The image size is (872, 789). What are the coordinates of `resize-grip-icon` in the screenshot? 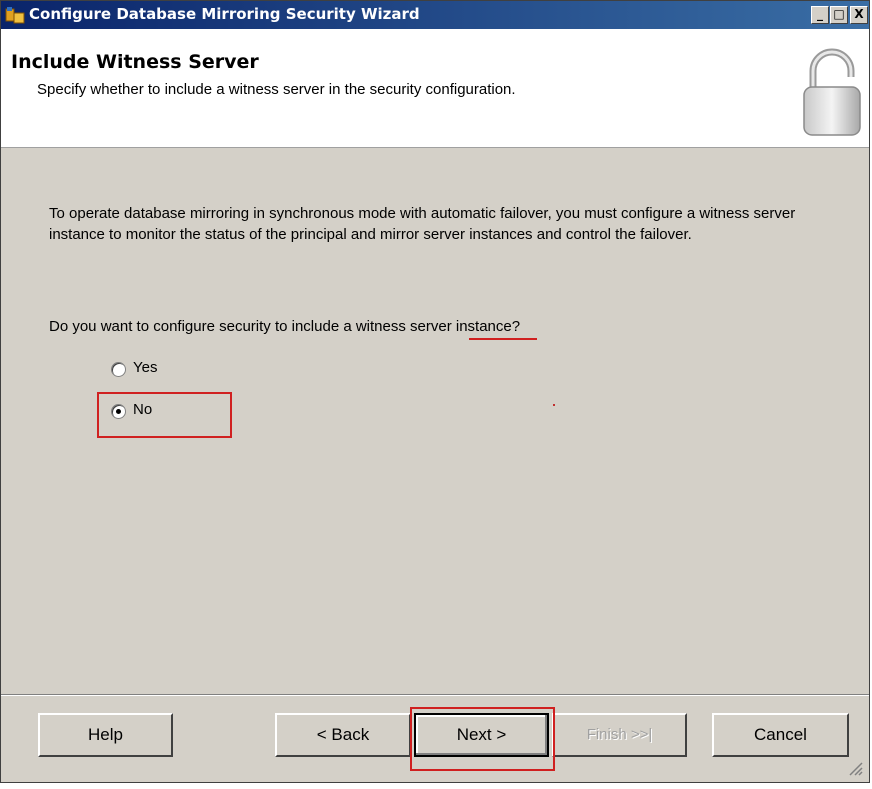 It's located at (855, 768).